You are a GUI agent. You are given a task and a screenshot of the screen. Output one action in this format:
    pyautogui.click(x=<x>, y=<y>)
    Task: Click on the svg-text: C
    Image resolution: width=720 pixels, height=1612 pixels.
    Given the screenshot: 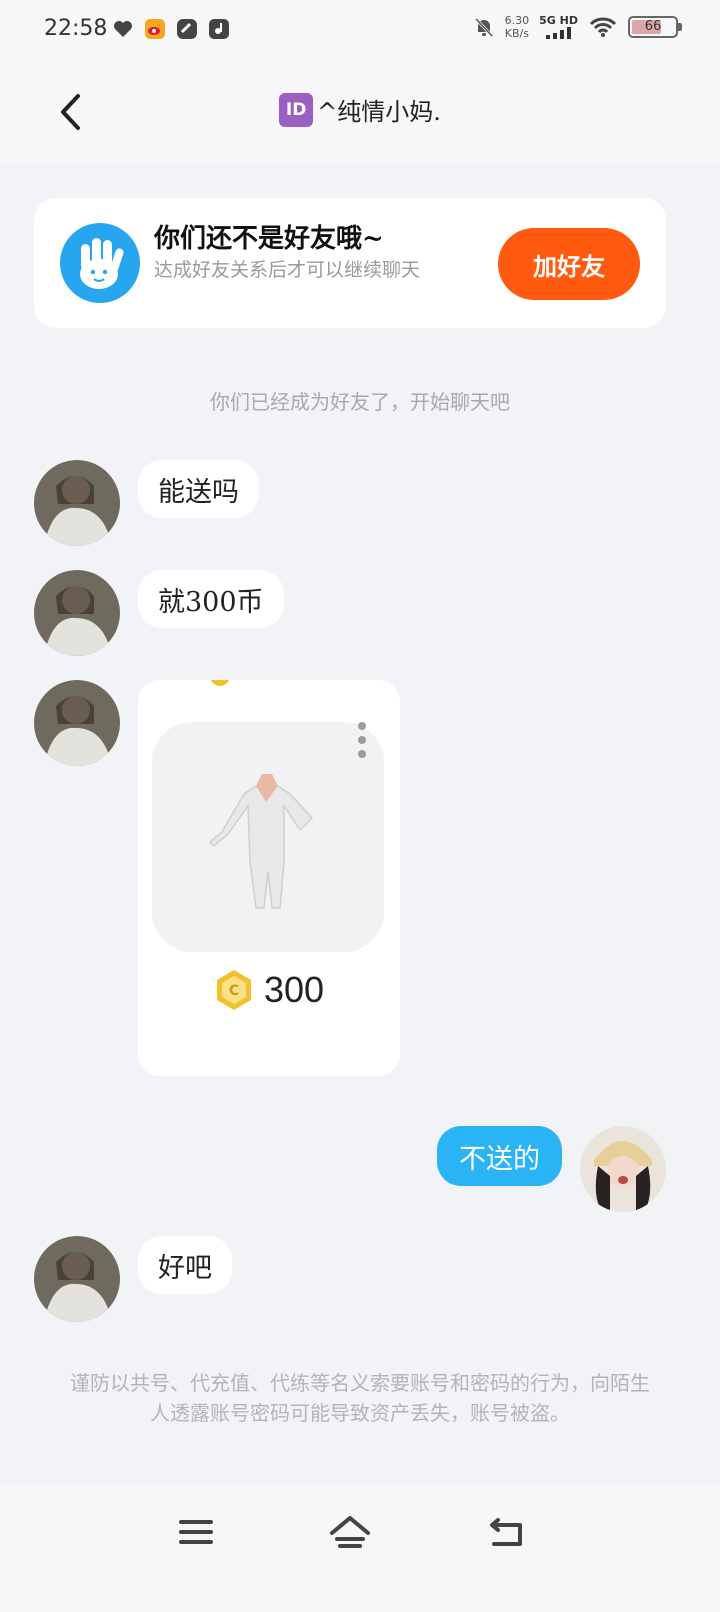 What is the action you would take?
    pyautogui.click(x=234, y=991)
    